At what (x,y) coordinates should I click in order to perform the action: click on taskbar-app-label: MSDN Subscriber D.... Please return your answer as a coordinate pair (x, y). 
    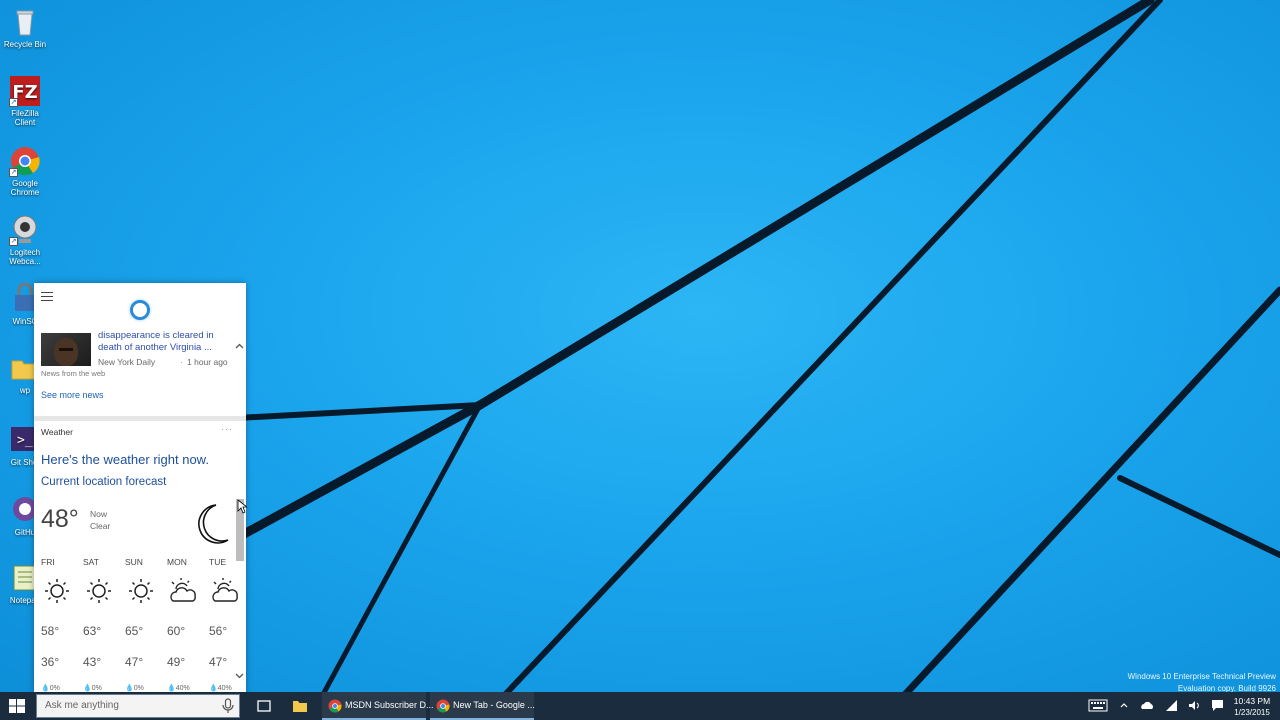
    Looking at the image, I should click on (389, 705).